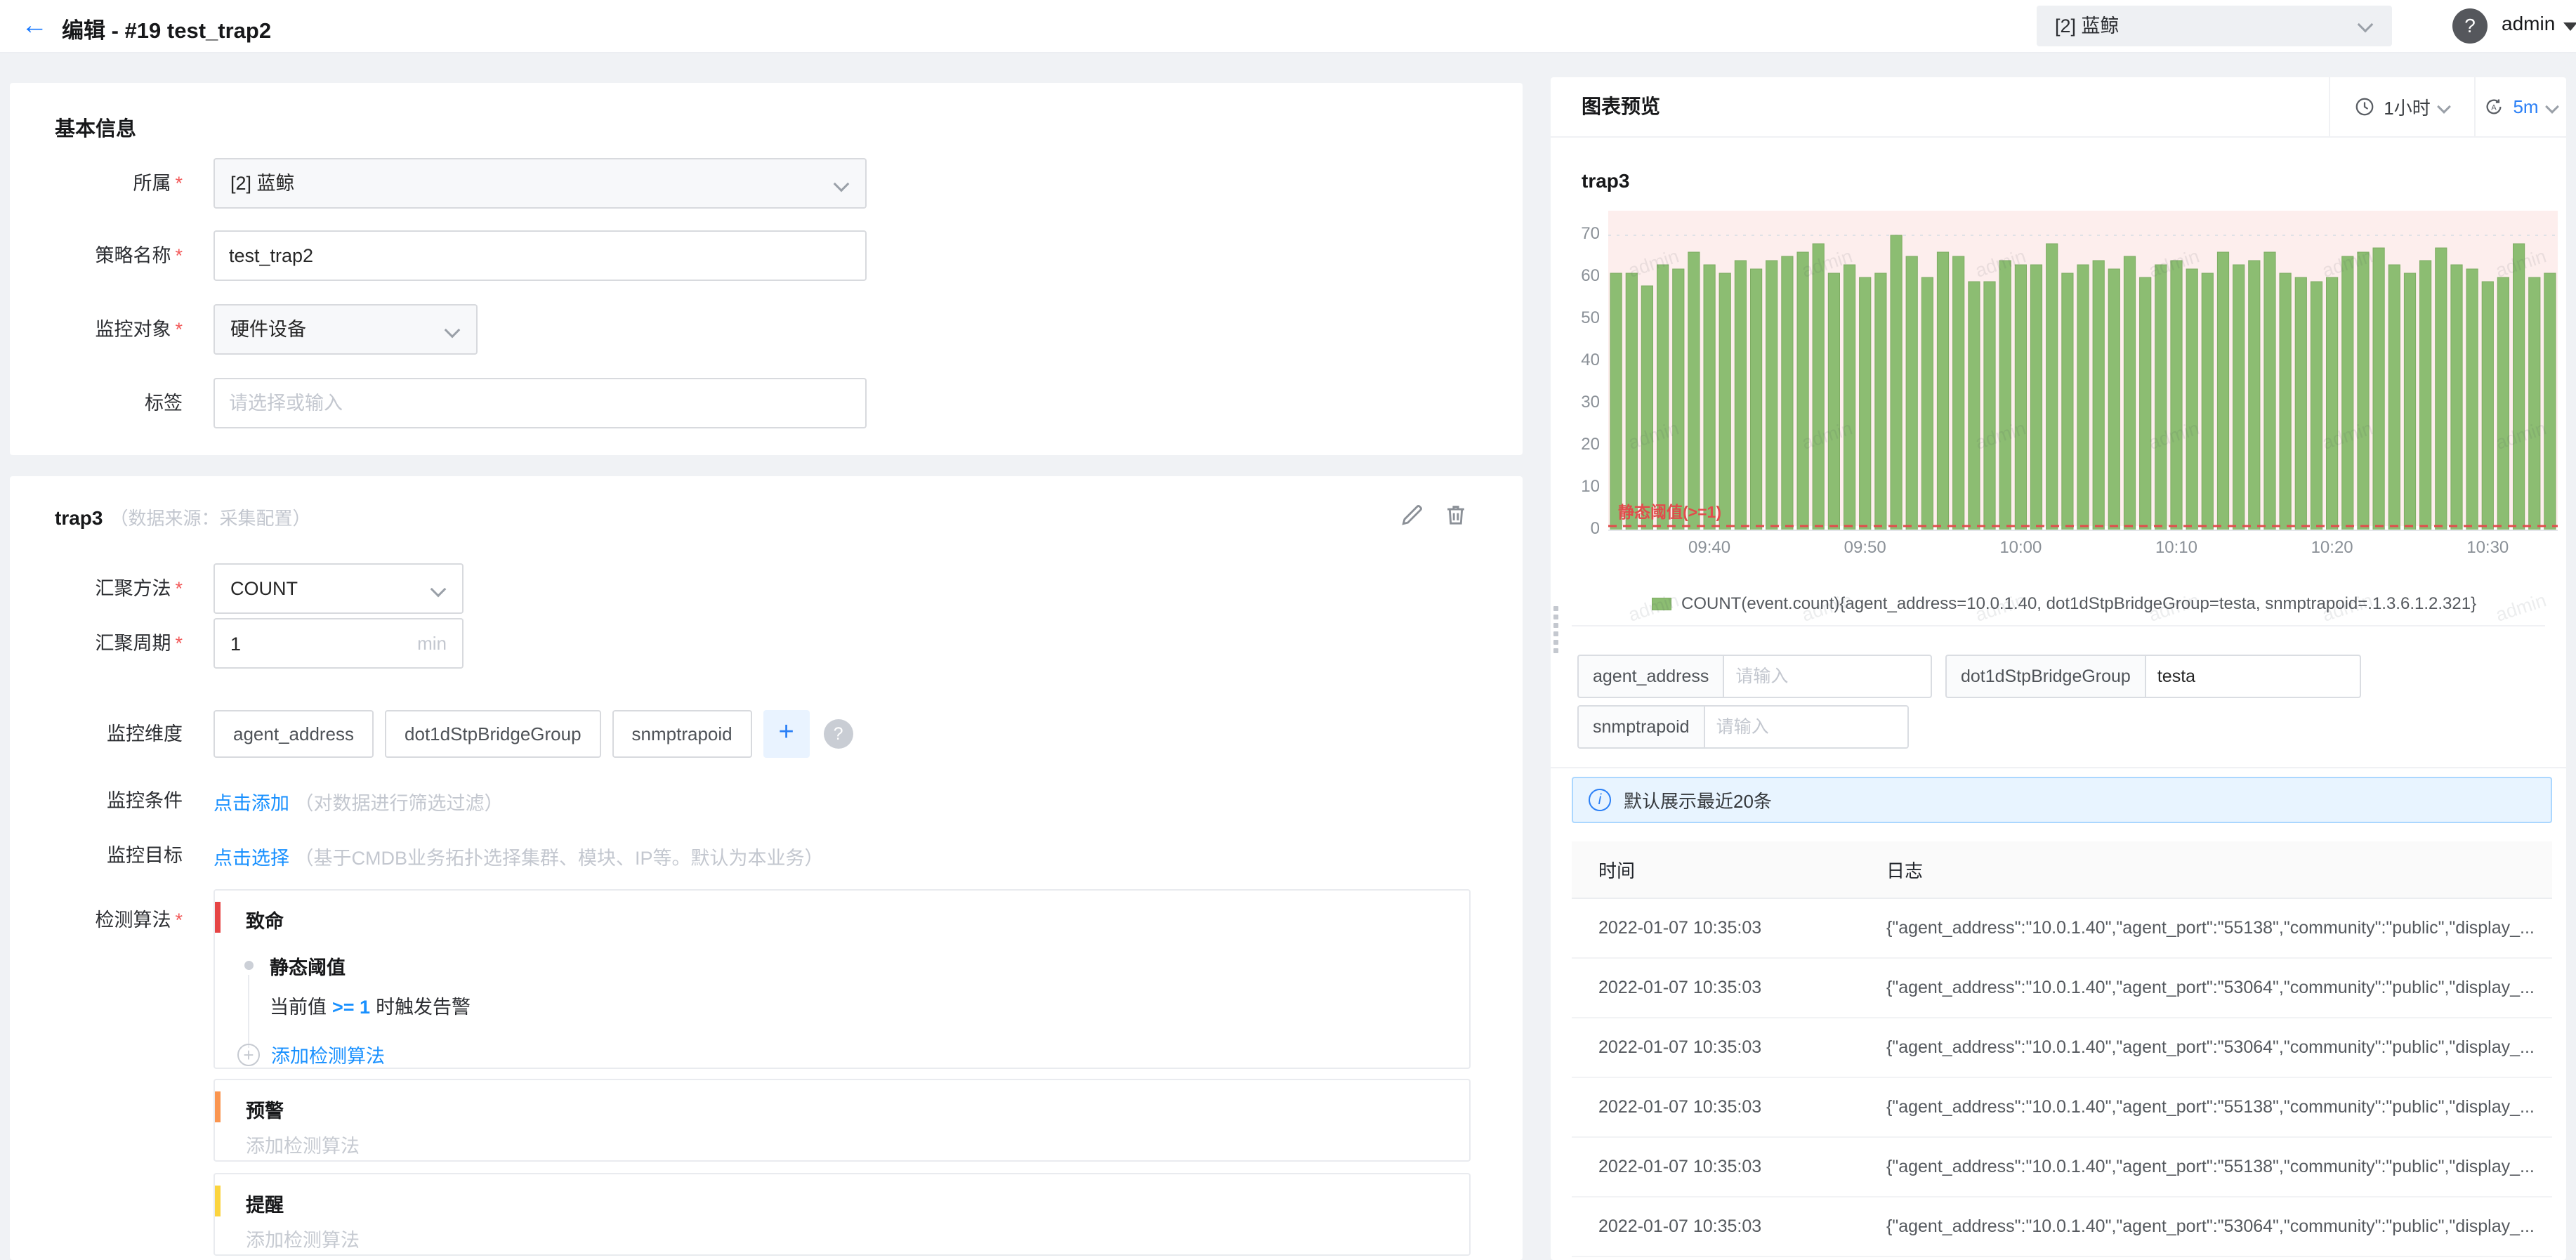  Describe the element at coordinates (34, 25) in the screenshot. I see `back-arrow-icon: ←` at that location.